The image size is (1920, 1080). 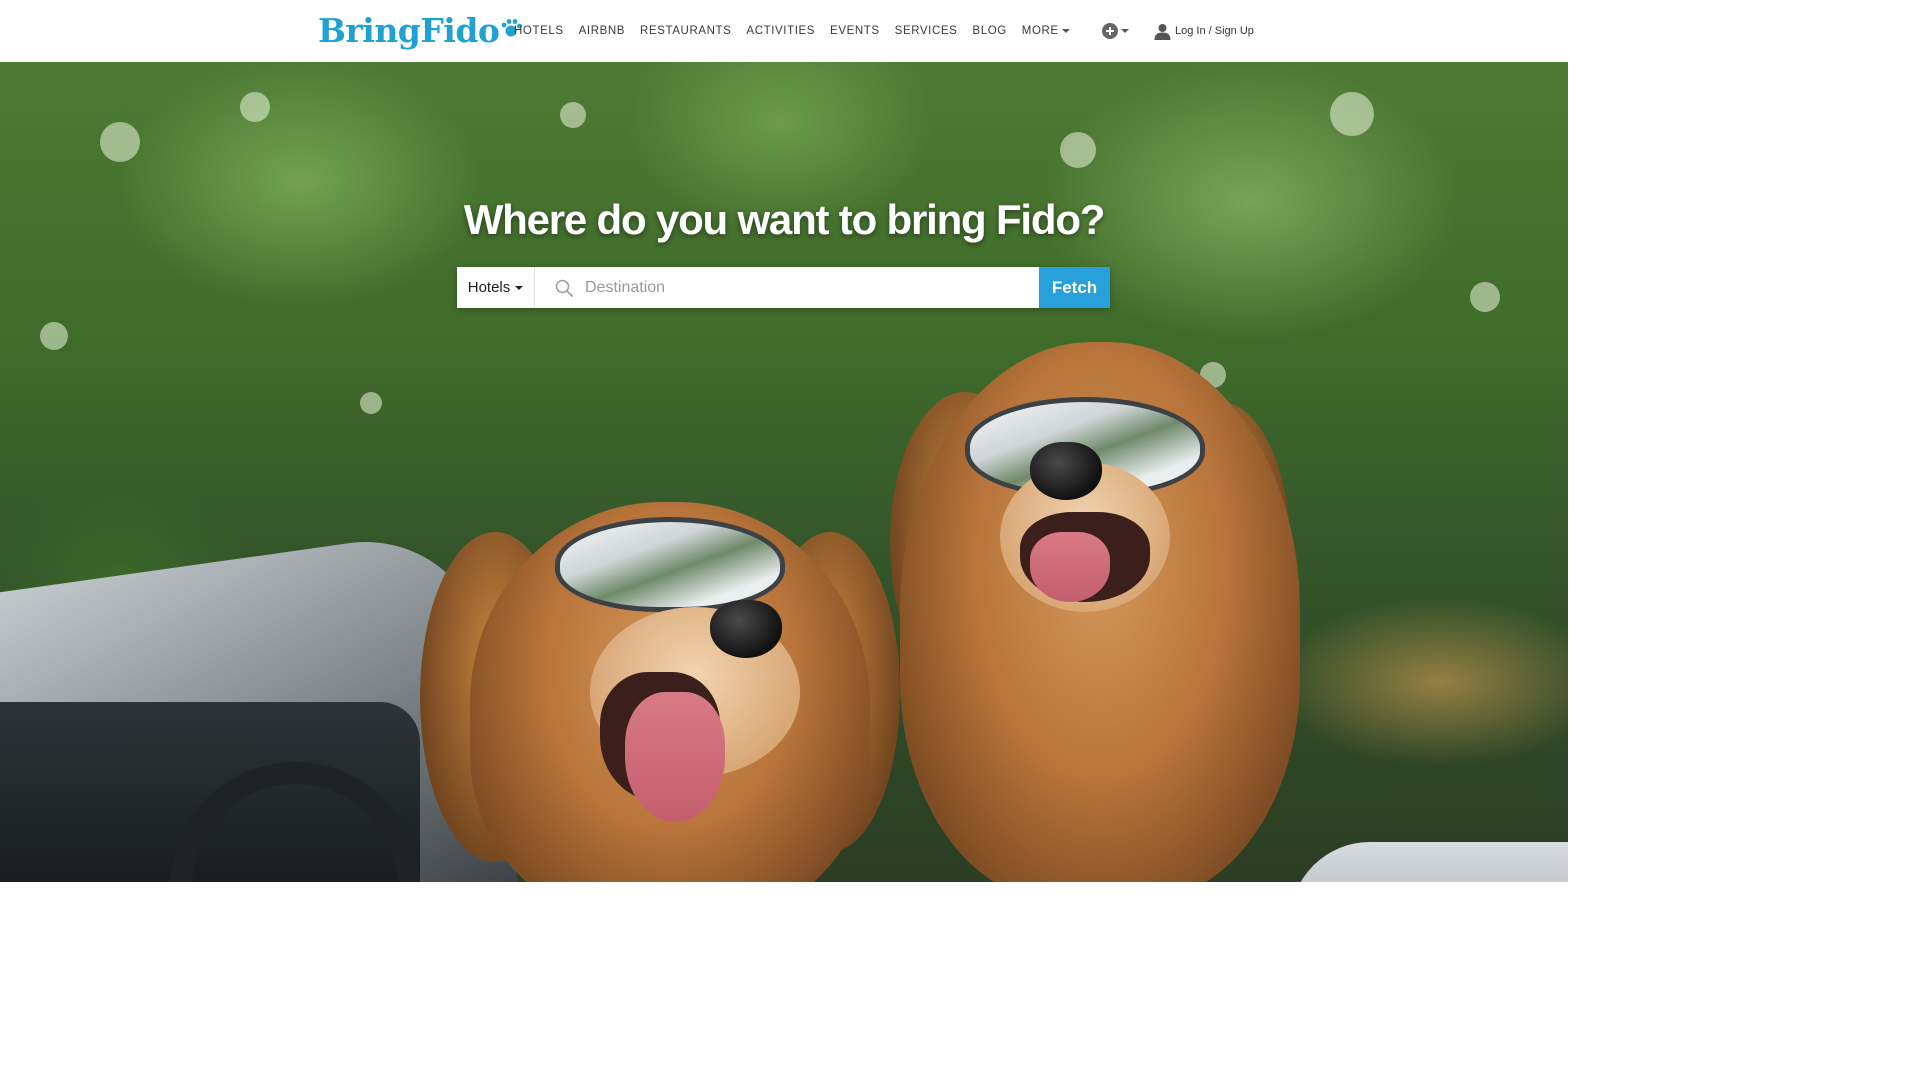 I want to click on bringfido-logo: BringFido, so click(x=420, y=30).